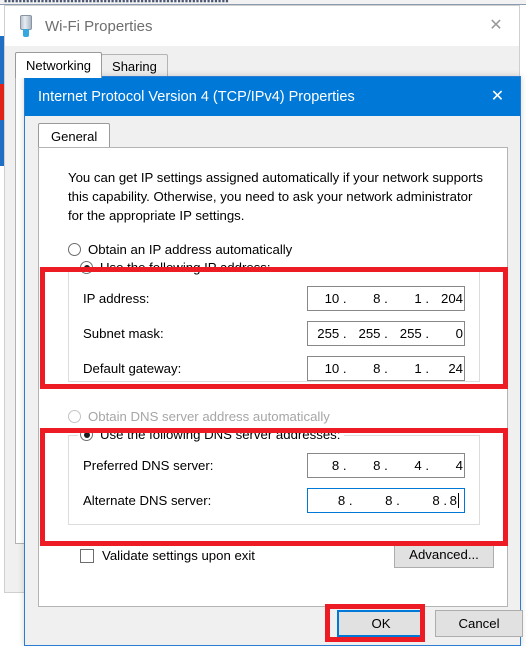  What do you see at coordinates (328, 333) in the screenshot?
I see `subnet-mask-octet-1: 255` at bounding box center [328, 333].